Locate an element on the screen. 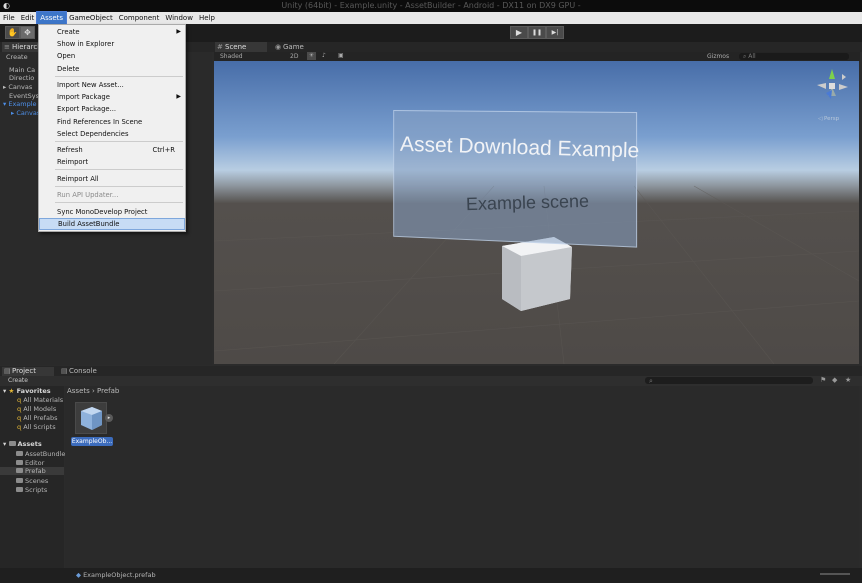 The image size is (862, 583). thumbnail-size-slider is located at coordinates (835, 574).